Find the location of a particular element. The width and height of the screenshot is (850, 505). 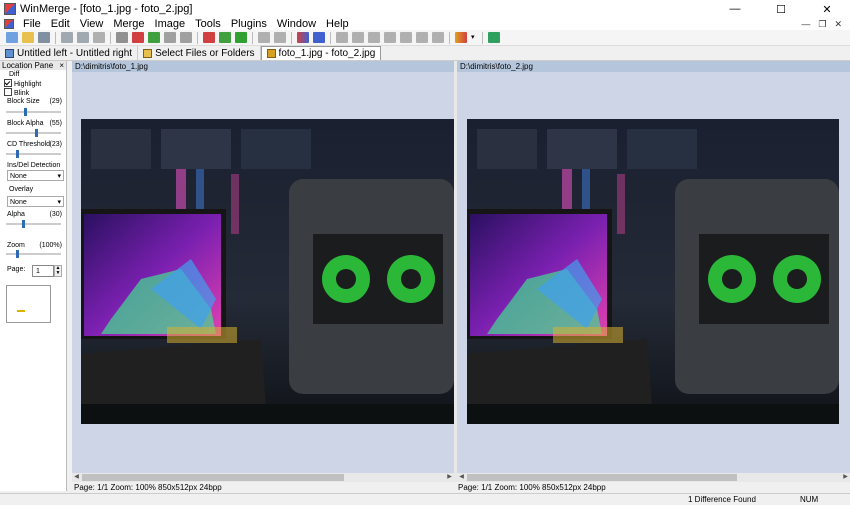

refresh-compare-icon is located at coordinates (319, 37).